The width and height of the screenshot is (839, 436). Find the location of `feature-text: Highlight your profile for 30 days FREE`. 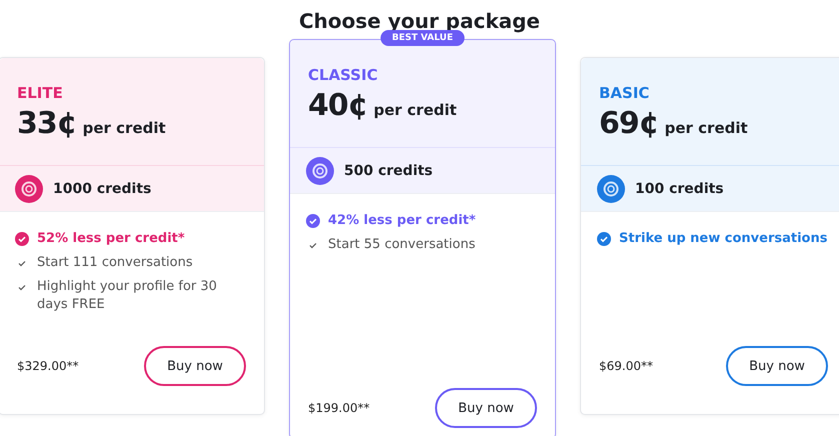

feature-text: Highlight your profile for 30 days FREE is located at coordinates (127, 296).